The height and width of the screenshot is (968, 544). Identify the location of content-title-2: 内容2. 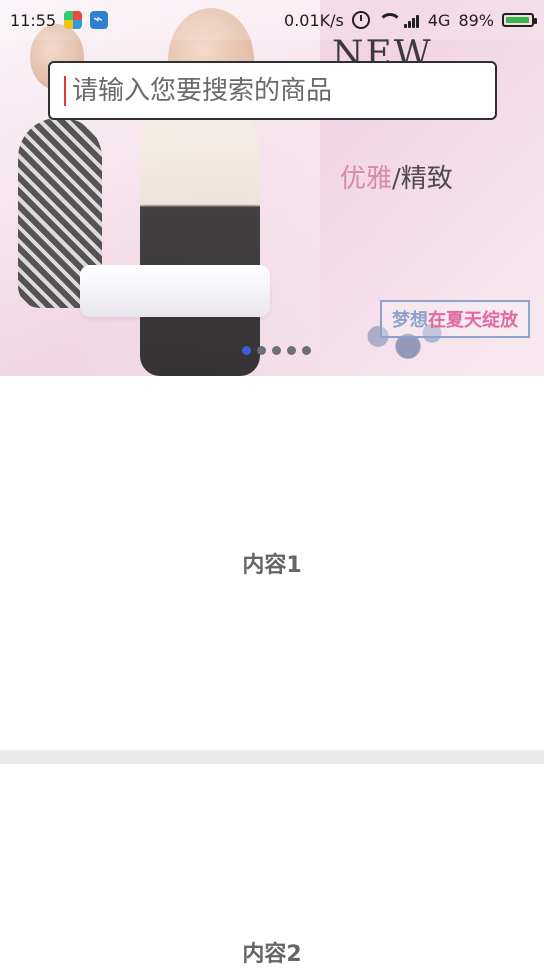
(272, 954).